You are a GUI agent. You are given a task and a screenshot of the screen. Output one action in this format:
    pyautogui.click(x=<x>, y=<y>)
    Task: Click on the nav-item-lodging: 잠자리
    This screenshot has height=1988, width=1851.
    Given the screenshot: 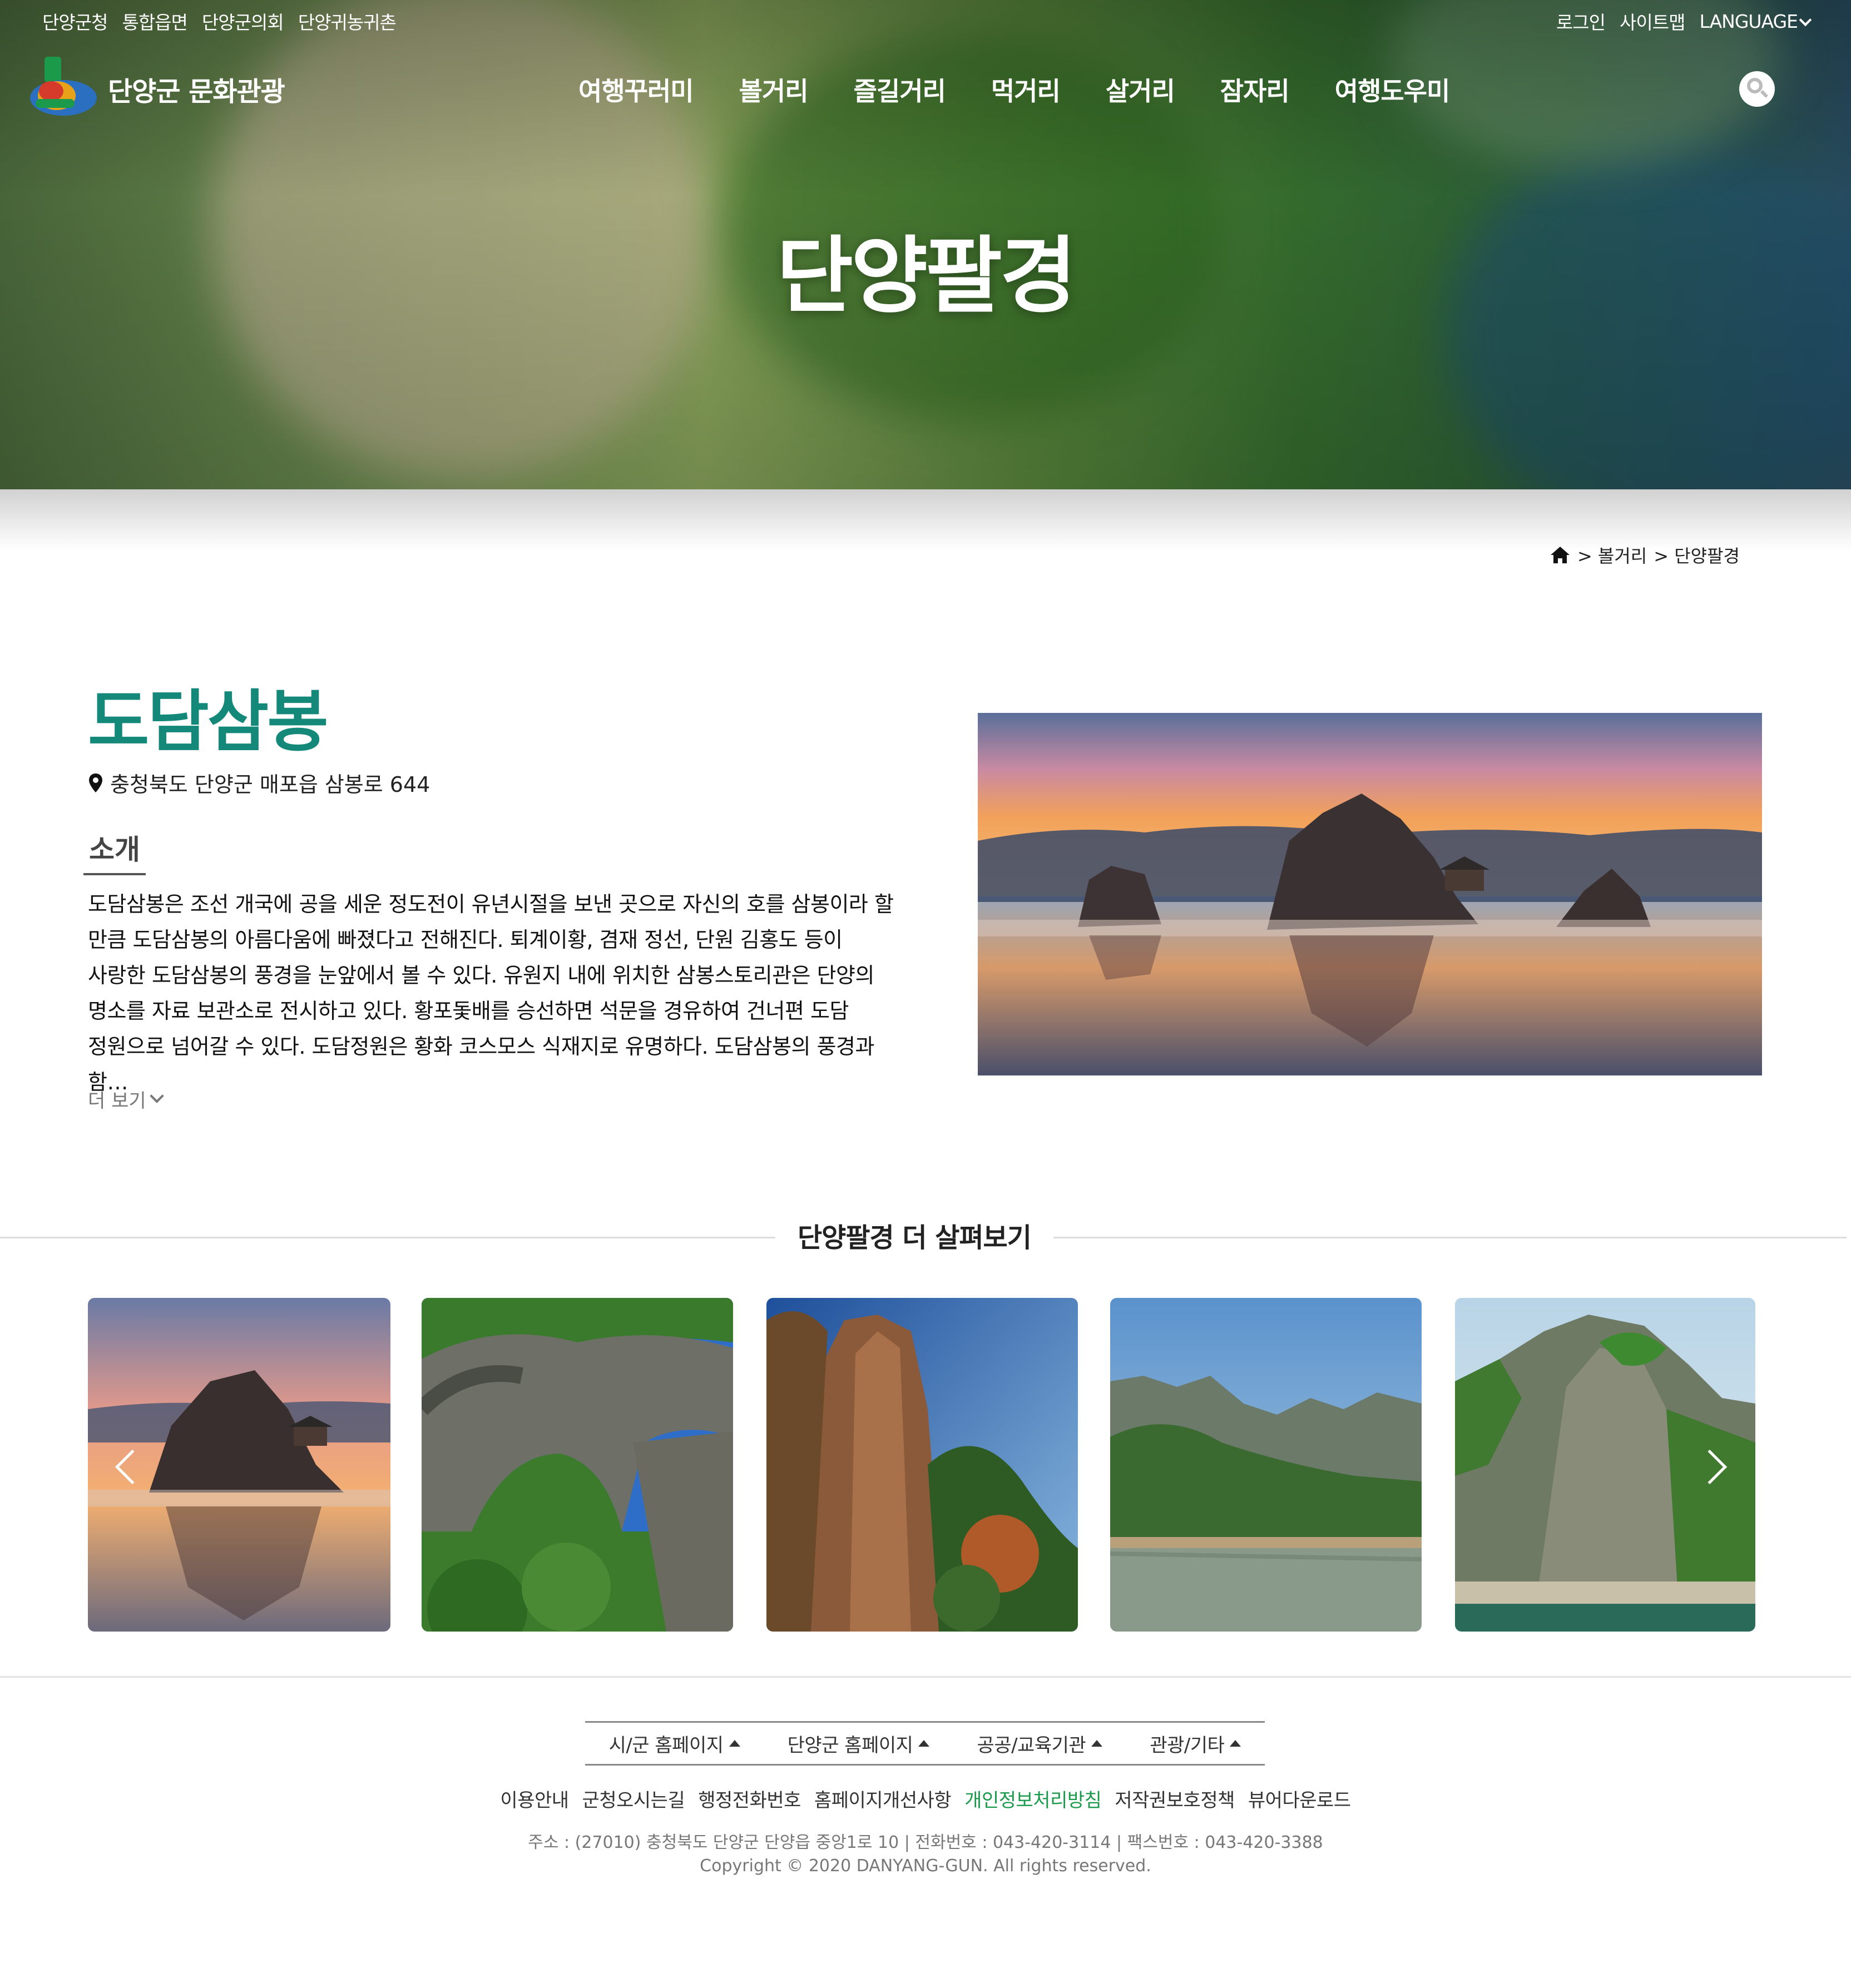 What is the action you would take?
    pyautogui.click(x=1255, y=89)
    